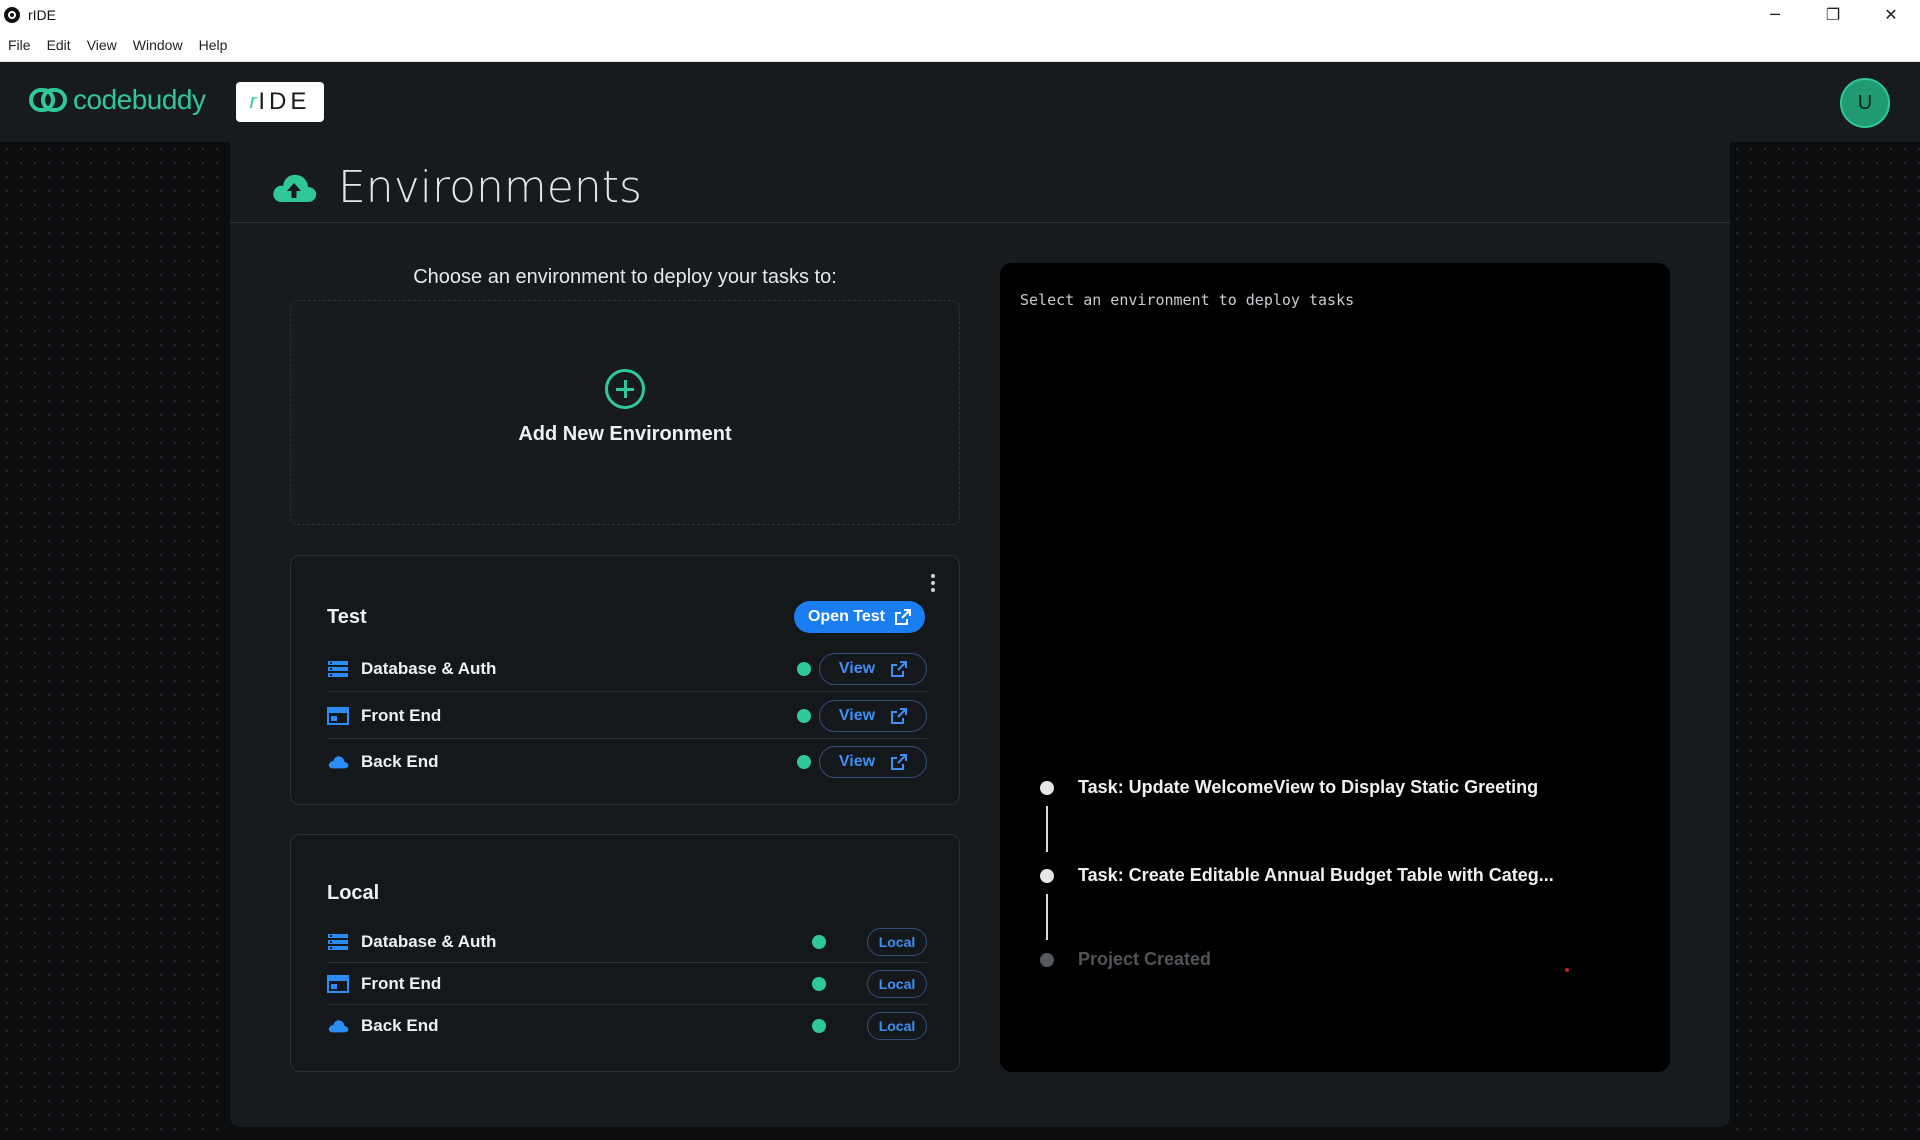 This screenshot has height=1140, width=1920. Describe the element at coordinates (295, 188) in the screenshot. I see `cloud-upload-icon` at that location.